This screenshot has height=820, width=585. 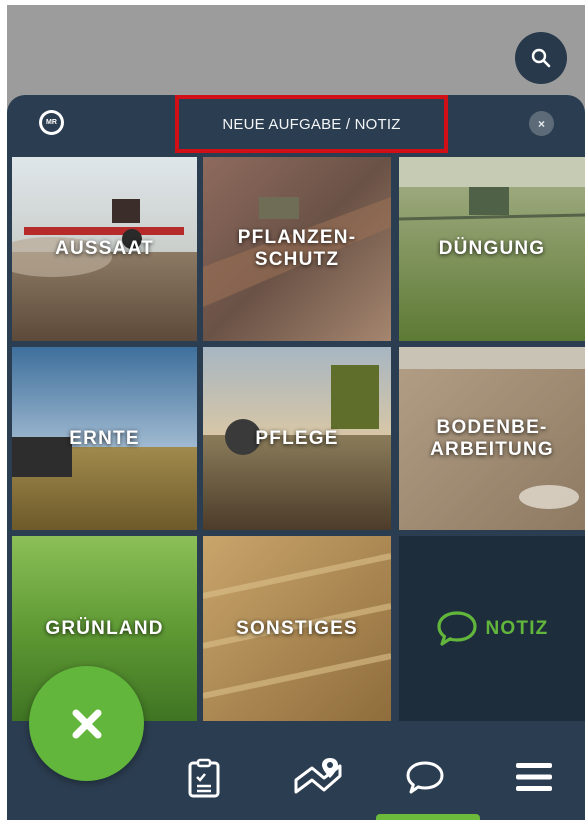 I want to click on chat-nav-button, so click(x=425, y=778).